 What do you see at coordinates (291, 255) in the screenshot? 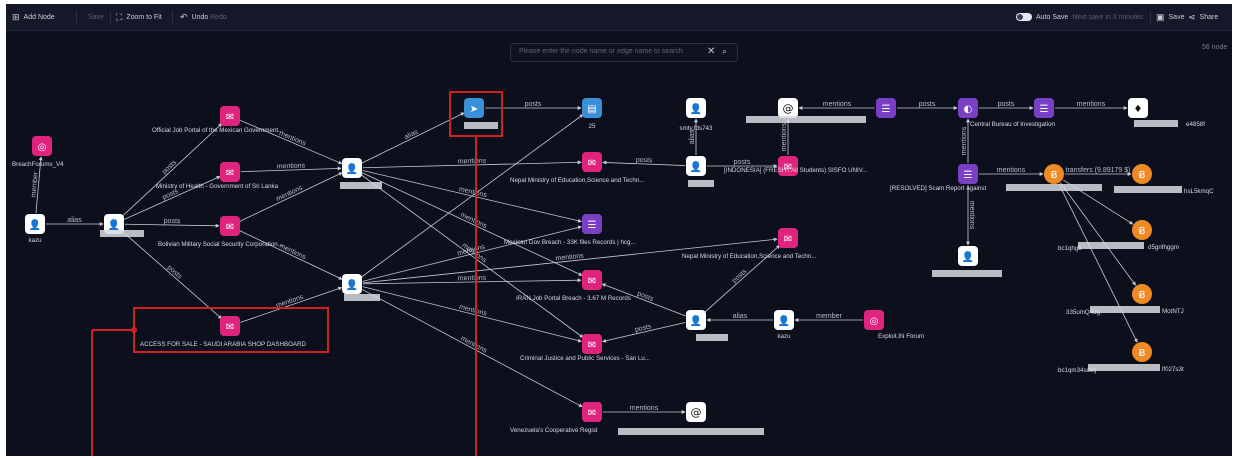
I see `edge-n6-n9` at bounding box center [291, 255].